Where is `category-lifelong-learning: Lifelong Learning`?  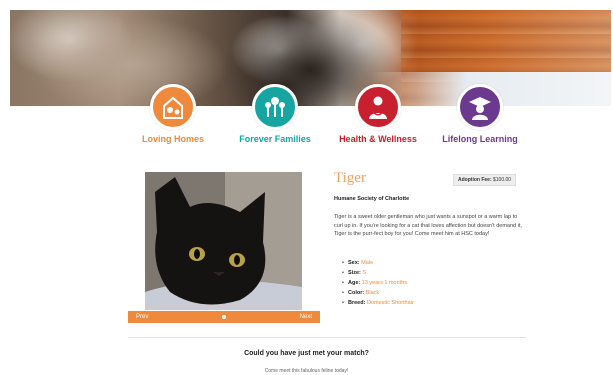
category-lifelong-learning: Lifelong Learning is located at coordinates (480, 114).